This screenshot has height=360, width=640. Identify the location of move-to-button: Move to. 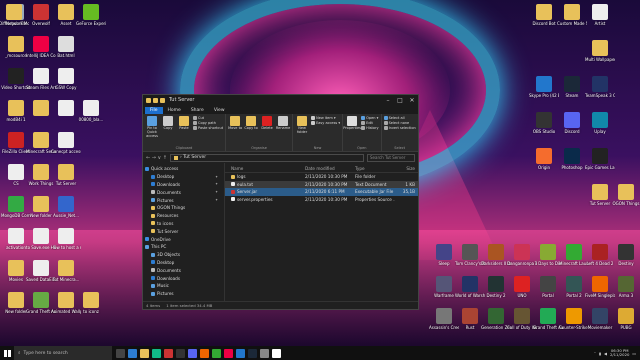
(235, 131).